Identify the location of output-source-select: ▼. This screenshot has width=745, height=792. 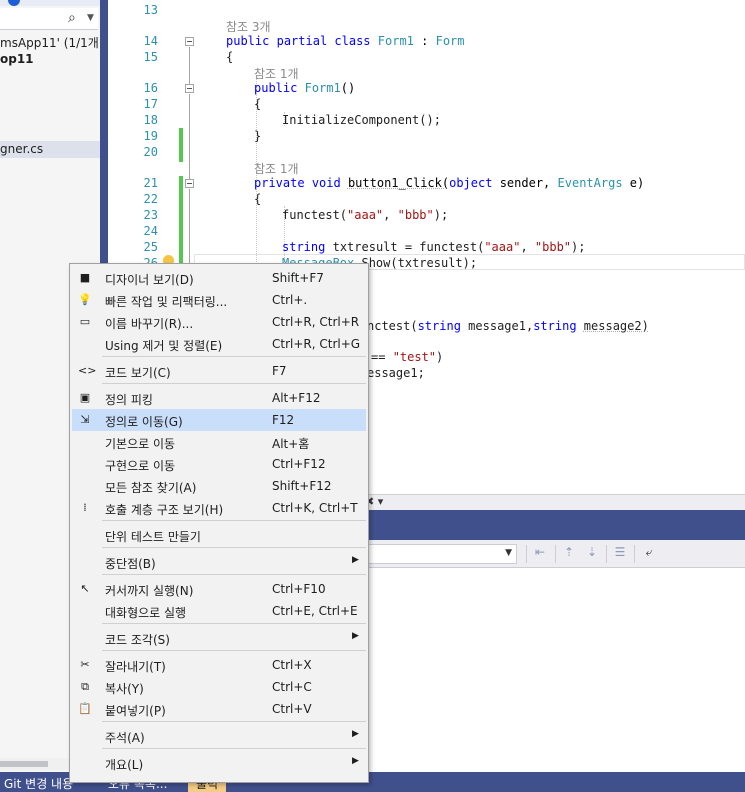
(442, 554).